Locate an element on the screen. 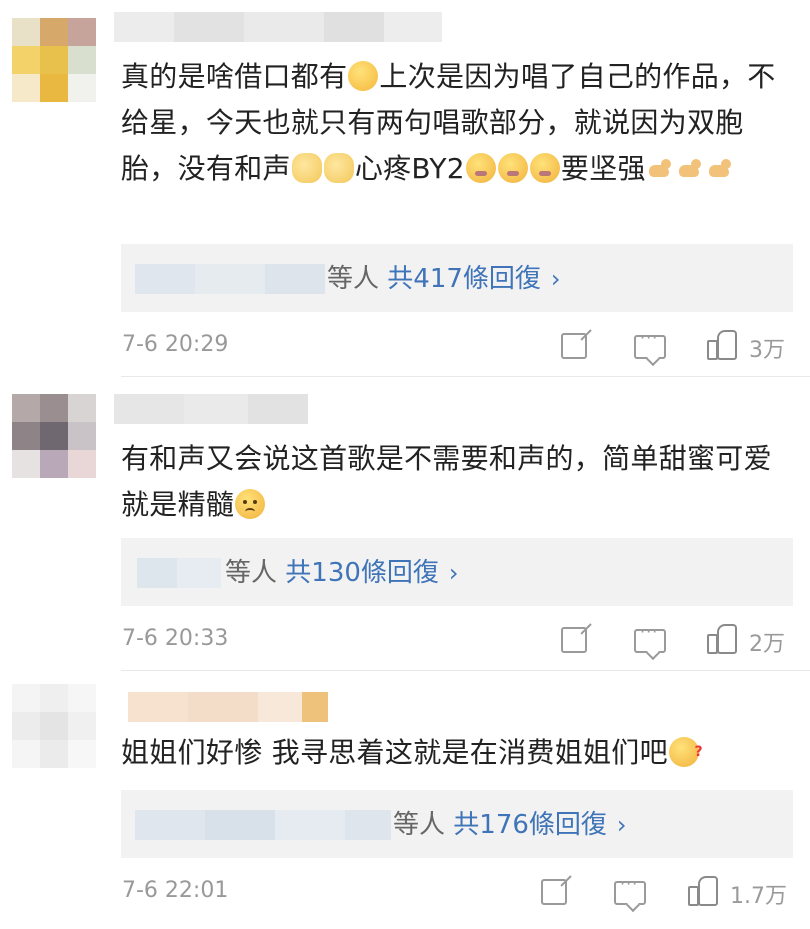 Image resolution: width=810 pixels, height=929 pixels. comment-text: 有和声又会说这首歌是不需要和声的，简单甜蜜可爱就是精髓 is located at coordinates (446, 481).